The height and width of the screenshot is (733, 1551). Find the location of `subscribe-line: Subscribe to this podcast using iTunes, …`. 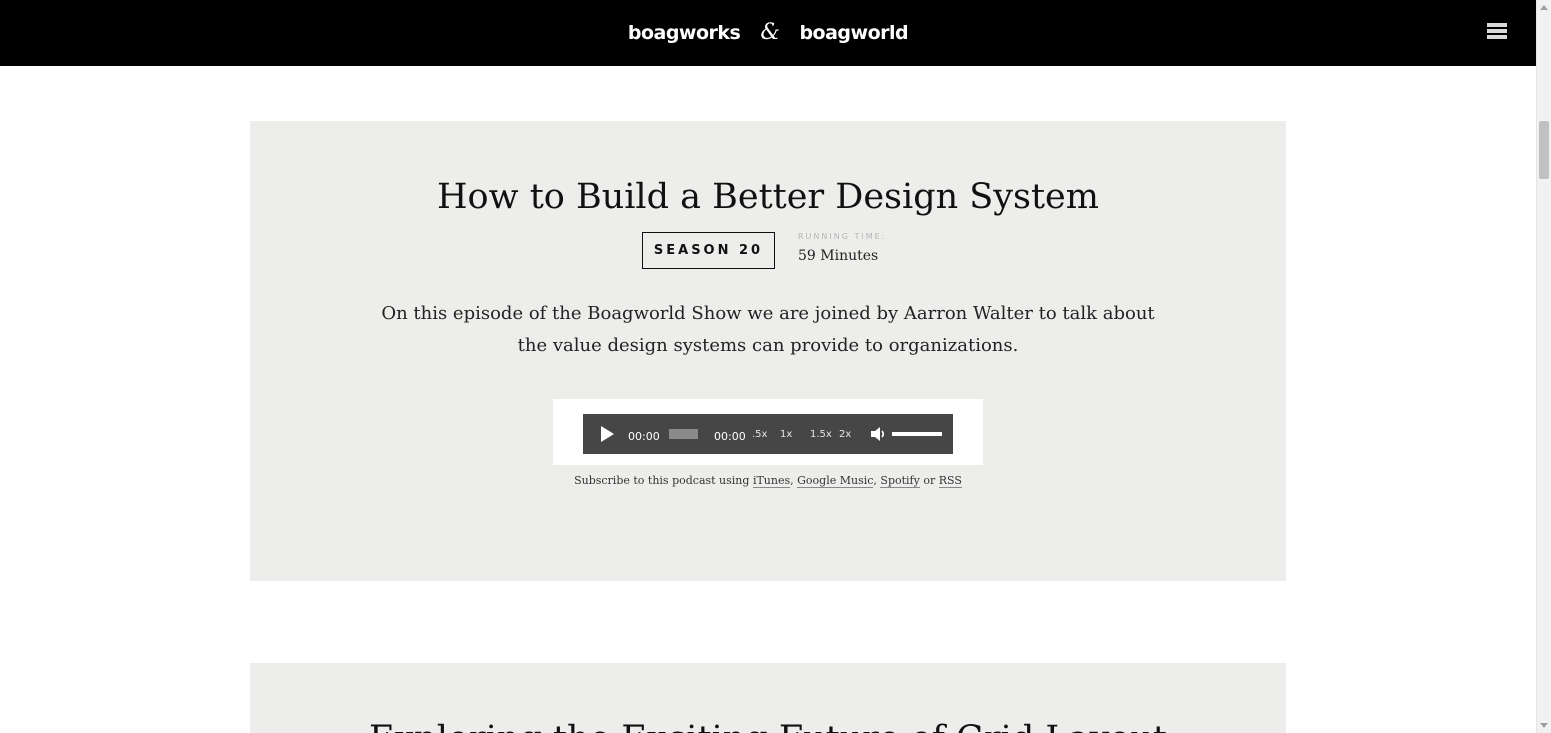

subscribe-line: Subscribe to this podcast using iTunes, … is located at coordinates (768, 481).